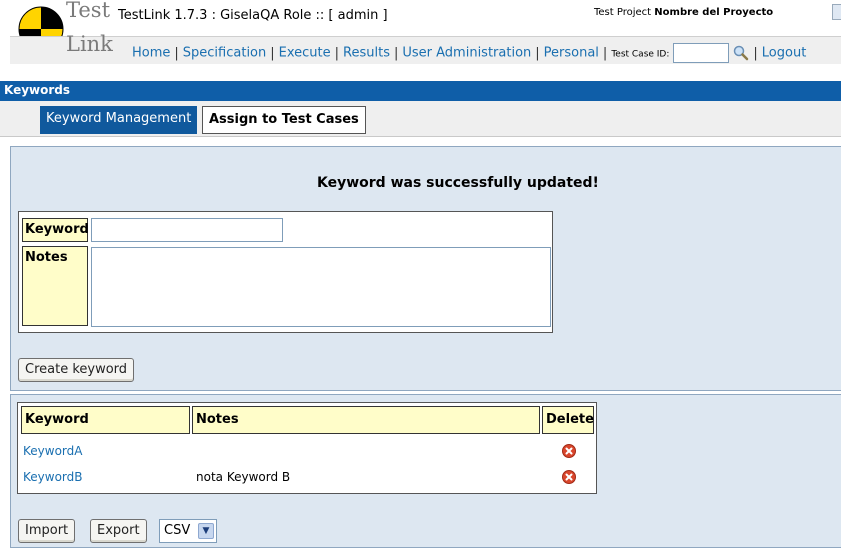 Image resolution: width=841 pixels, height=548 pixels. I want to click on test-project-label: Test Project Nombre del Proyecto, so click(683, 12).